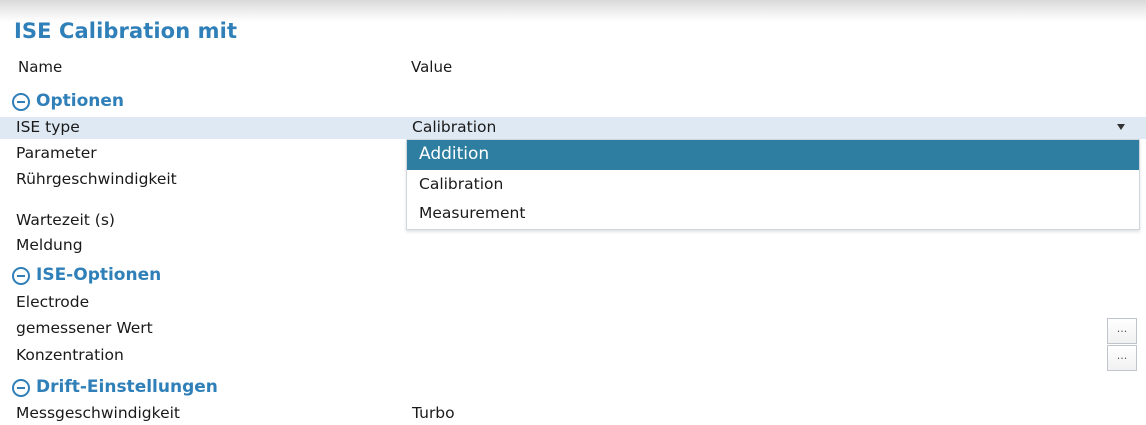  I want to click on option-label: Addition, so click(454, 154).